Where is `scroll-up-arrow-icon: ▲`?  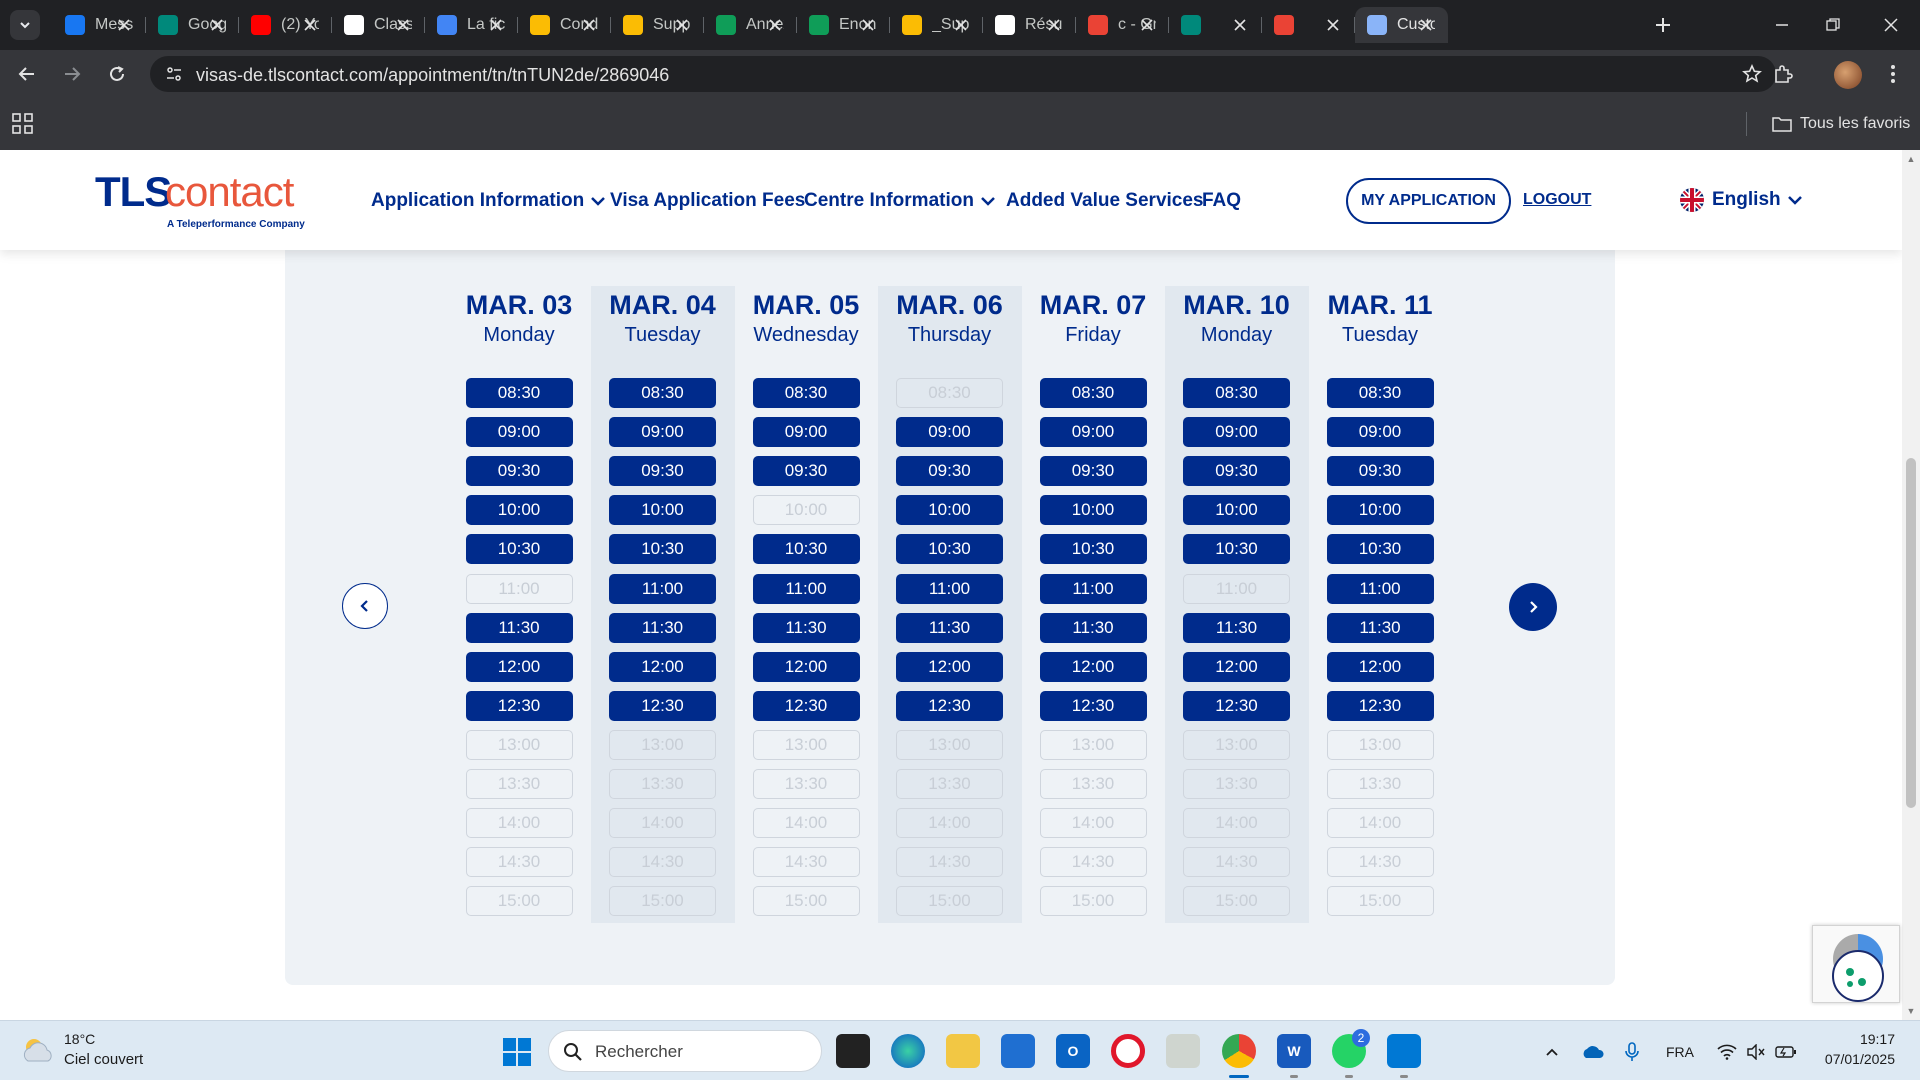
scroll-up-arrow-icon: ▲ is located at coordinates (1911, 159).